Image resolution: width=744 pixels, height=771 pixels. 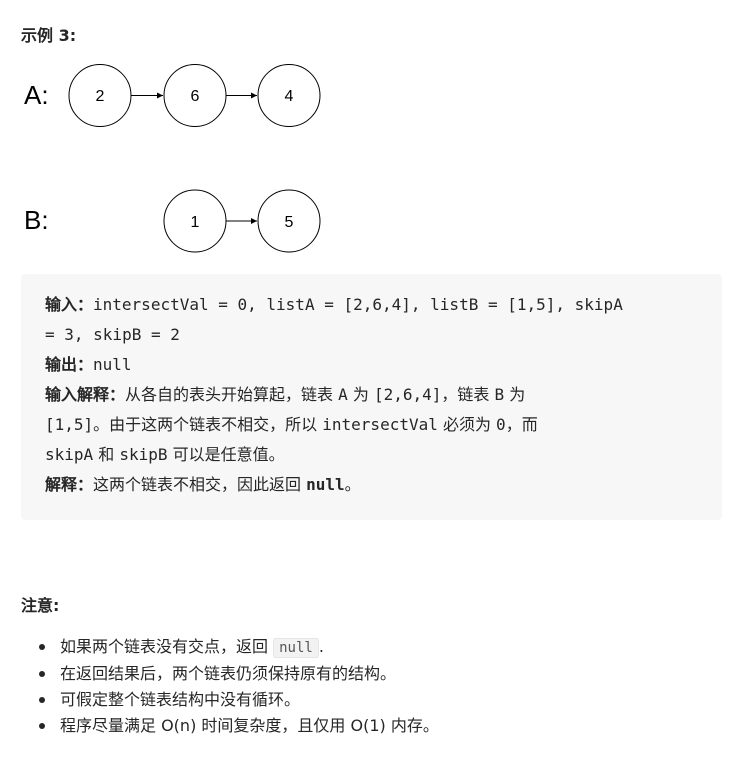 I want to click on inline-code: null, so click(x=296, y=648).